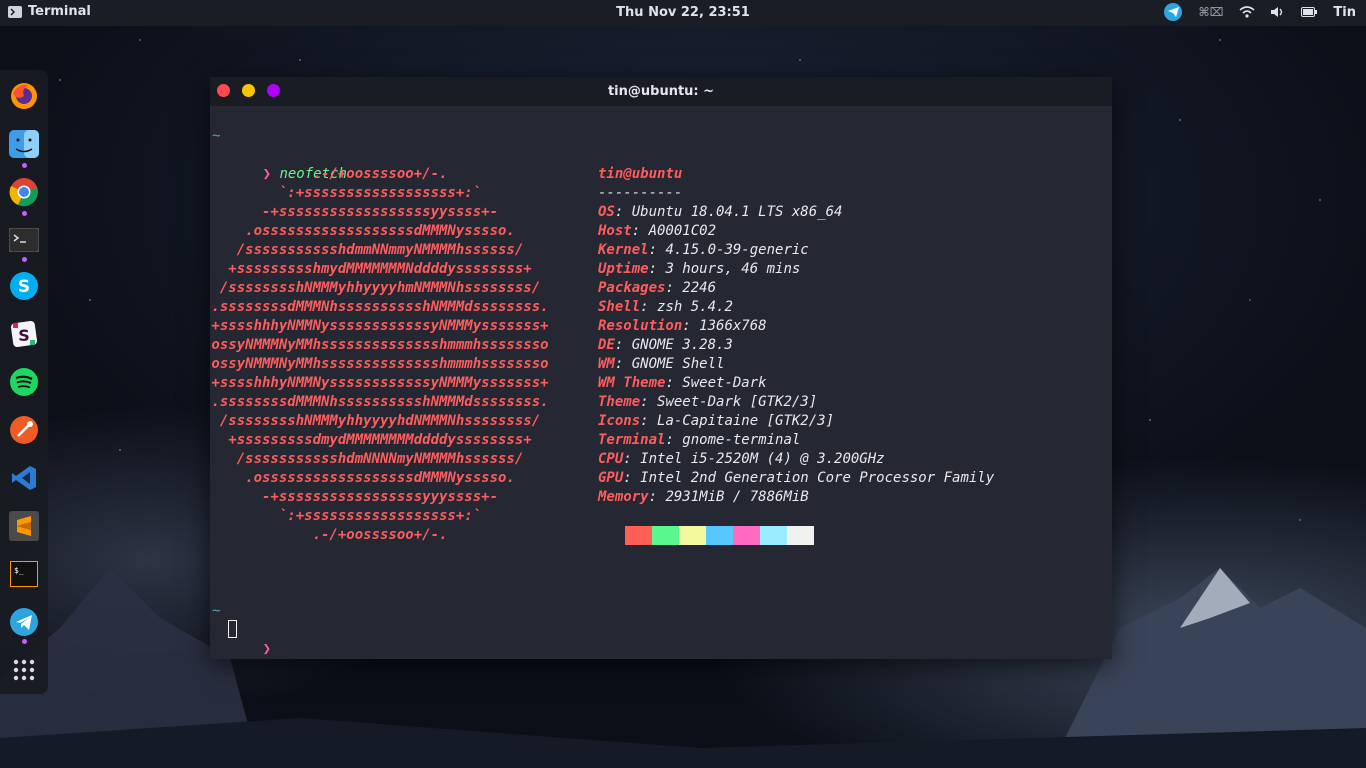 The height and width of the screenshot is (768, 1366). What do you see at coordinates (216, 136) in the screenshot?
I see `cwd-tilde: ~` at bounding box center [216, 136].